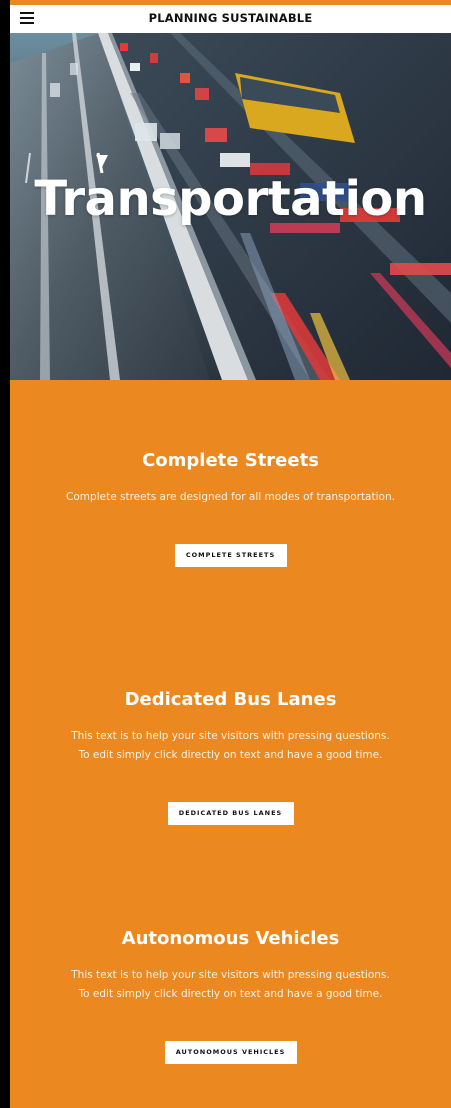 The image size is (451, 1108). What do you see at coordinates (230, 938) in the screenshot?
I see `section-heading: Autonomous Vehicles` at bounding box center [230, 938].